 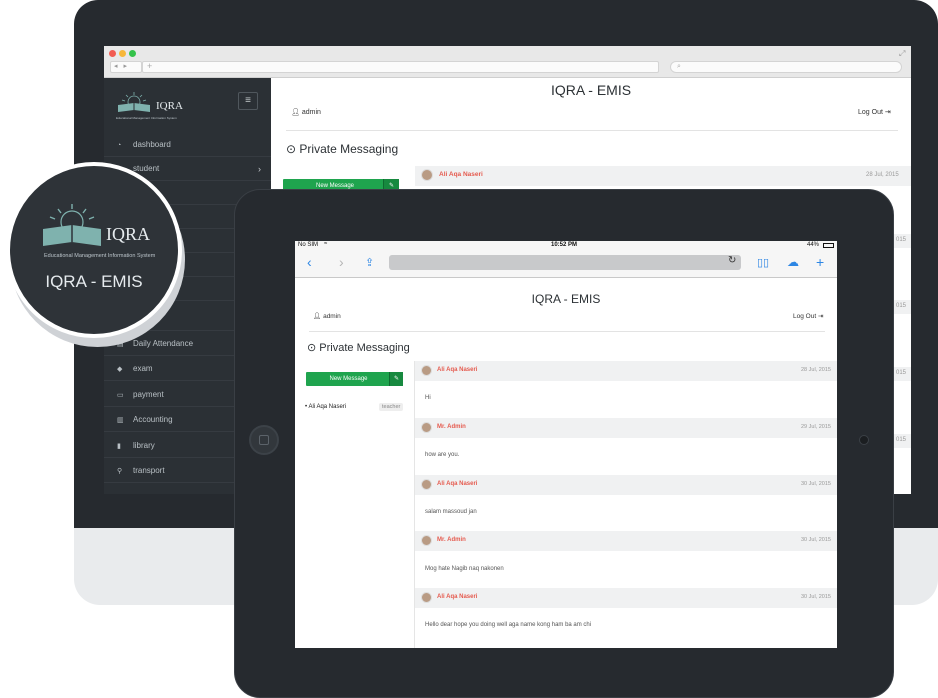 What do you see at coordinates (152, 144) in the screenshot?
I see `sidebar-item-label: dashboard` at bounding box center [152, 144].